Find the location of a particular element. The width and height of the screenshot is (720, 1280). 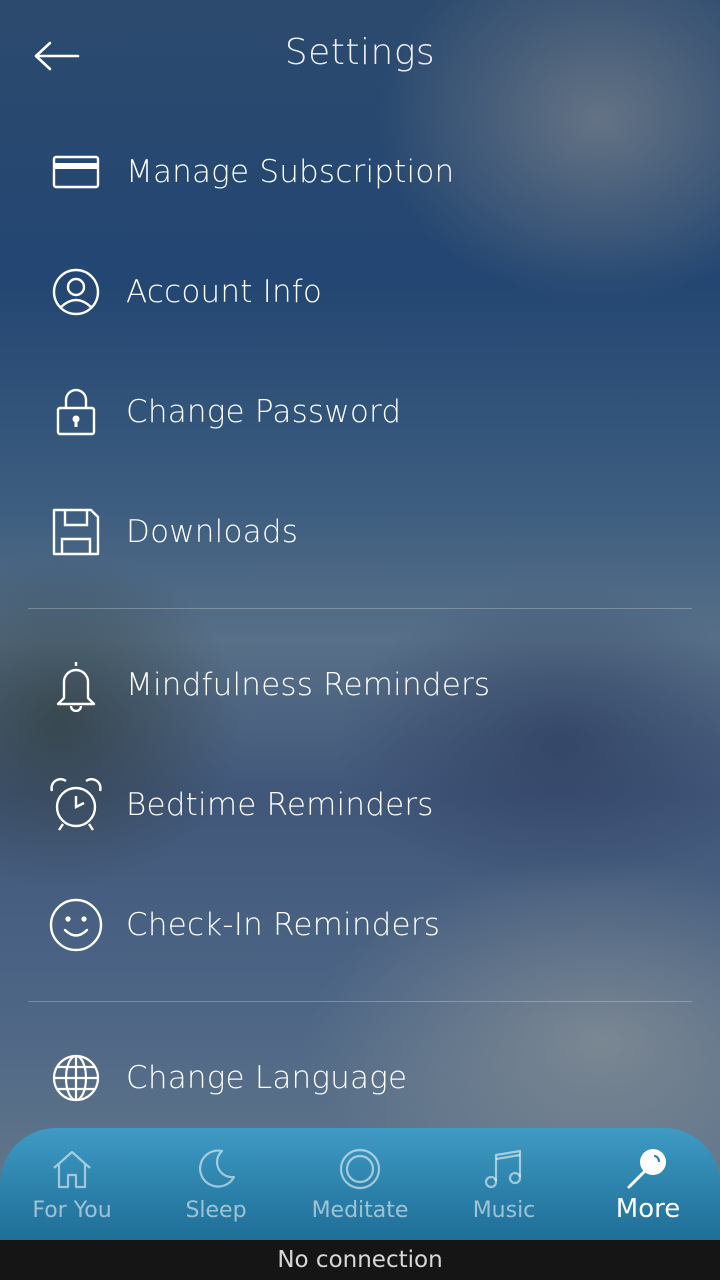

mindfulness-reminders-label: Mindfulness Reminders is located at coordinates (308, 685).